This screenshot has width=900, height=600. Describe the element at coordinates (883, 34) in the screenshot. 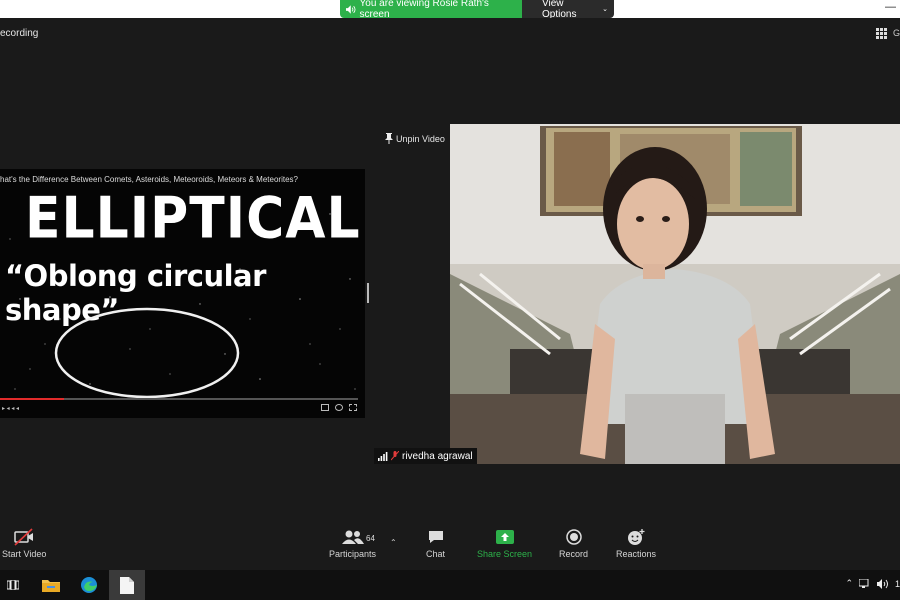

I see `gallery-view-icon` at that location.